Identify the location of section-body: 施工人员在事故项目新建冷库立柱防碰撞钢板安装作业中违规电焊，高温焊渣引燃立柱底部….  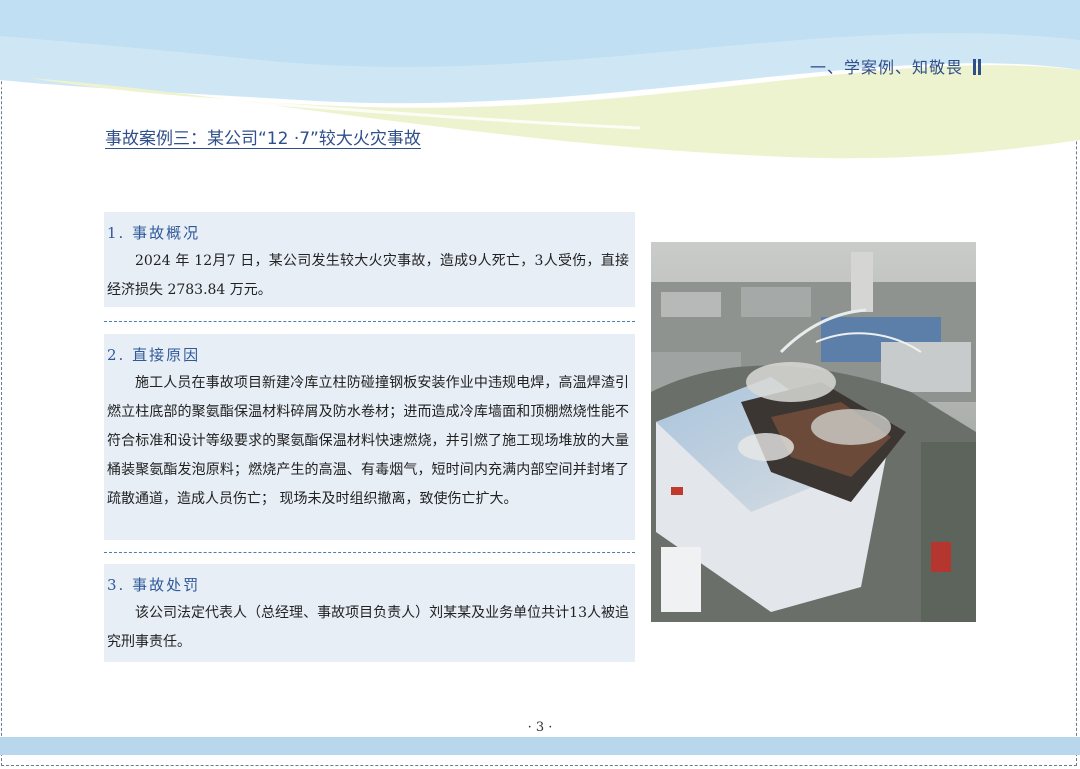
(368, 441).